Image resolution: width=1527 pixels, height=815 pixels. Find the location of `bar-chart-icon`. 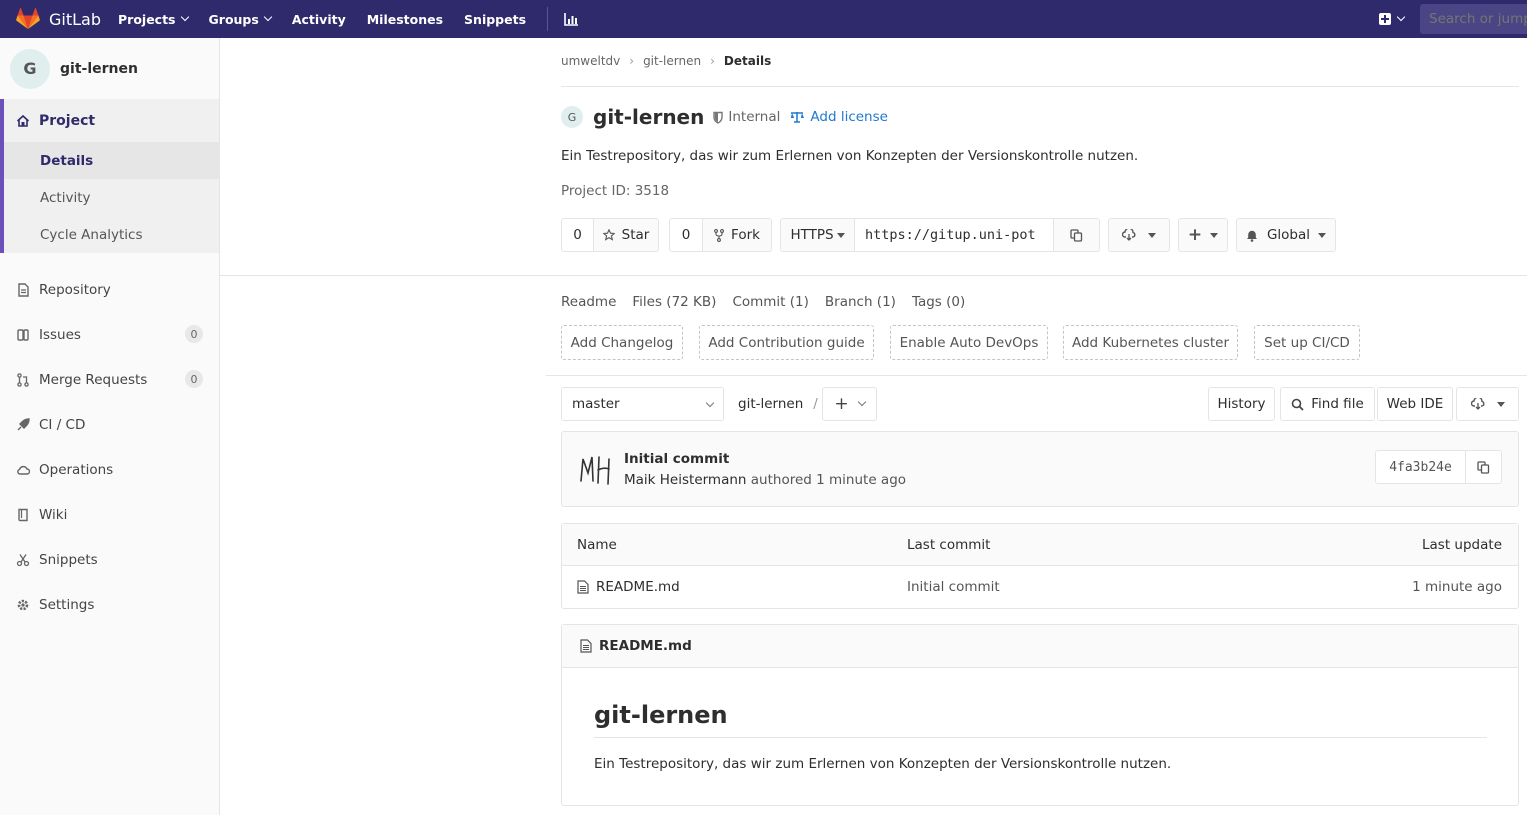

bar-chart-icon is located at coordinates (571, 19).